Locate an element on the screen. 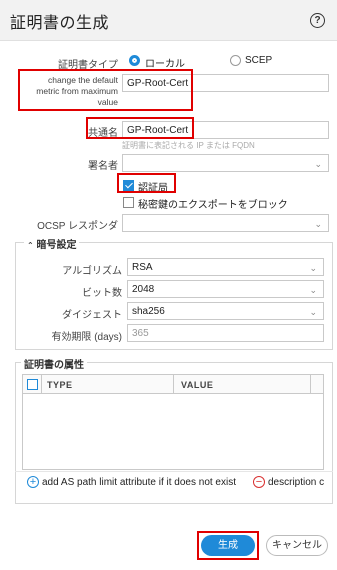 This screenshot has width=337, height=570. local-radio is located at coordinates (134, 60).